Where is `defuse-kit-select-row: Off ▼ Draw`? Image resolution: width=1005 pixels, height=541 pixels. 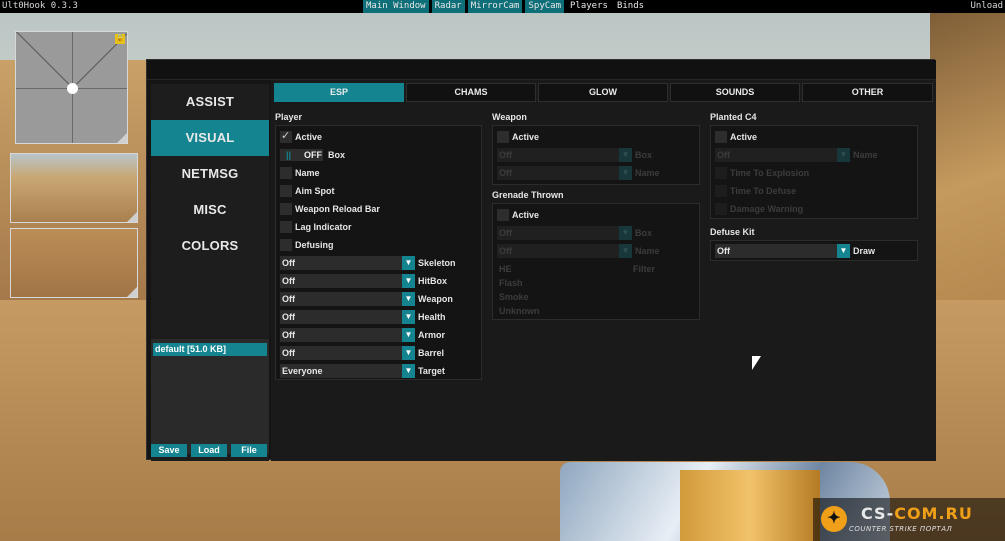
defuse-kit-select-row: Off ▼ Draw is located at coordinates (815, 251).